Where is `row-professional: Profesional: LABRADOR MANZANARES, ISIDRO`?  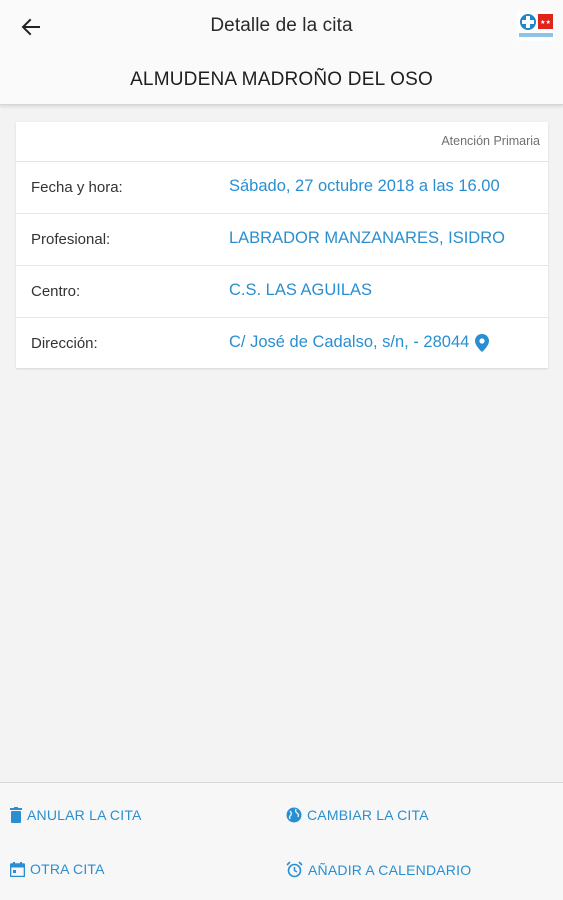
row-professional: Profesional: LABRADOR MANZANARES, ISIDRO is located at coordinates (282, 240).